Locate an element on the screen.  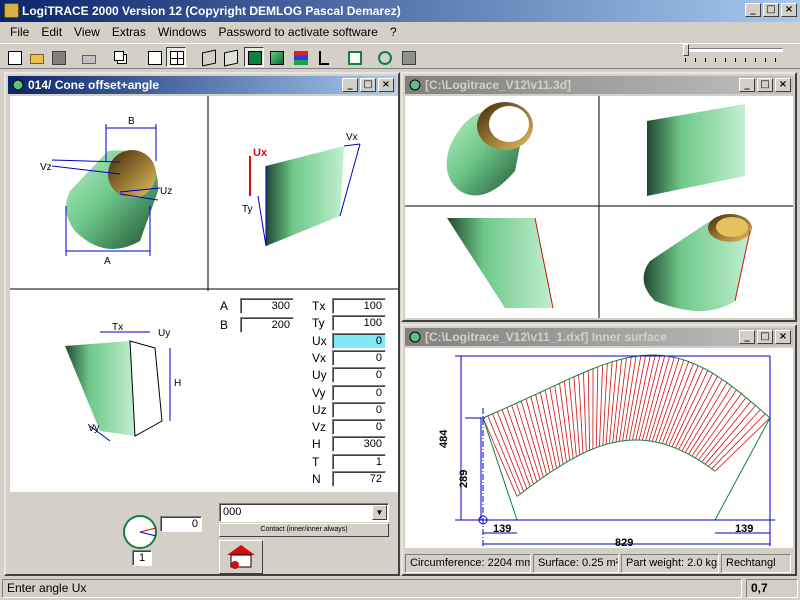
contact-combo: 000 ▼ is located at coordinates (304, 512).